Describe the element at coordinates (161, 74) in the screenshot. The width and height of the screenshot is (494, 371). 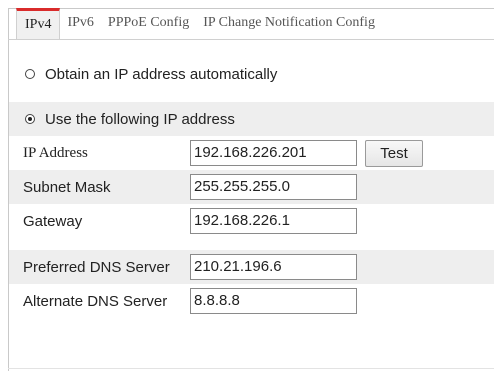
I see `obtain-auto-label: Obtain an IP address automatically` at that location.